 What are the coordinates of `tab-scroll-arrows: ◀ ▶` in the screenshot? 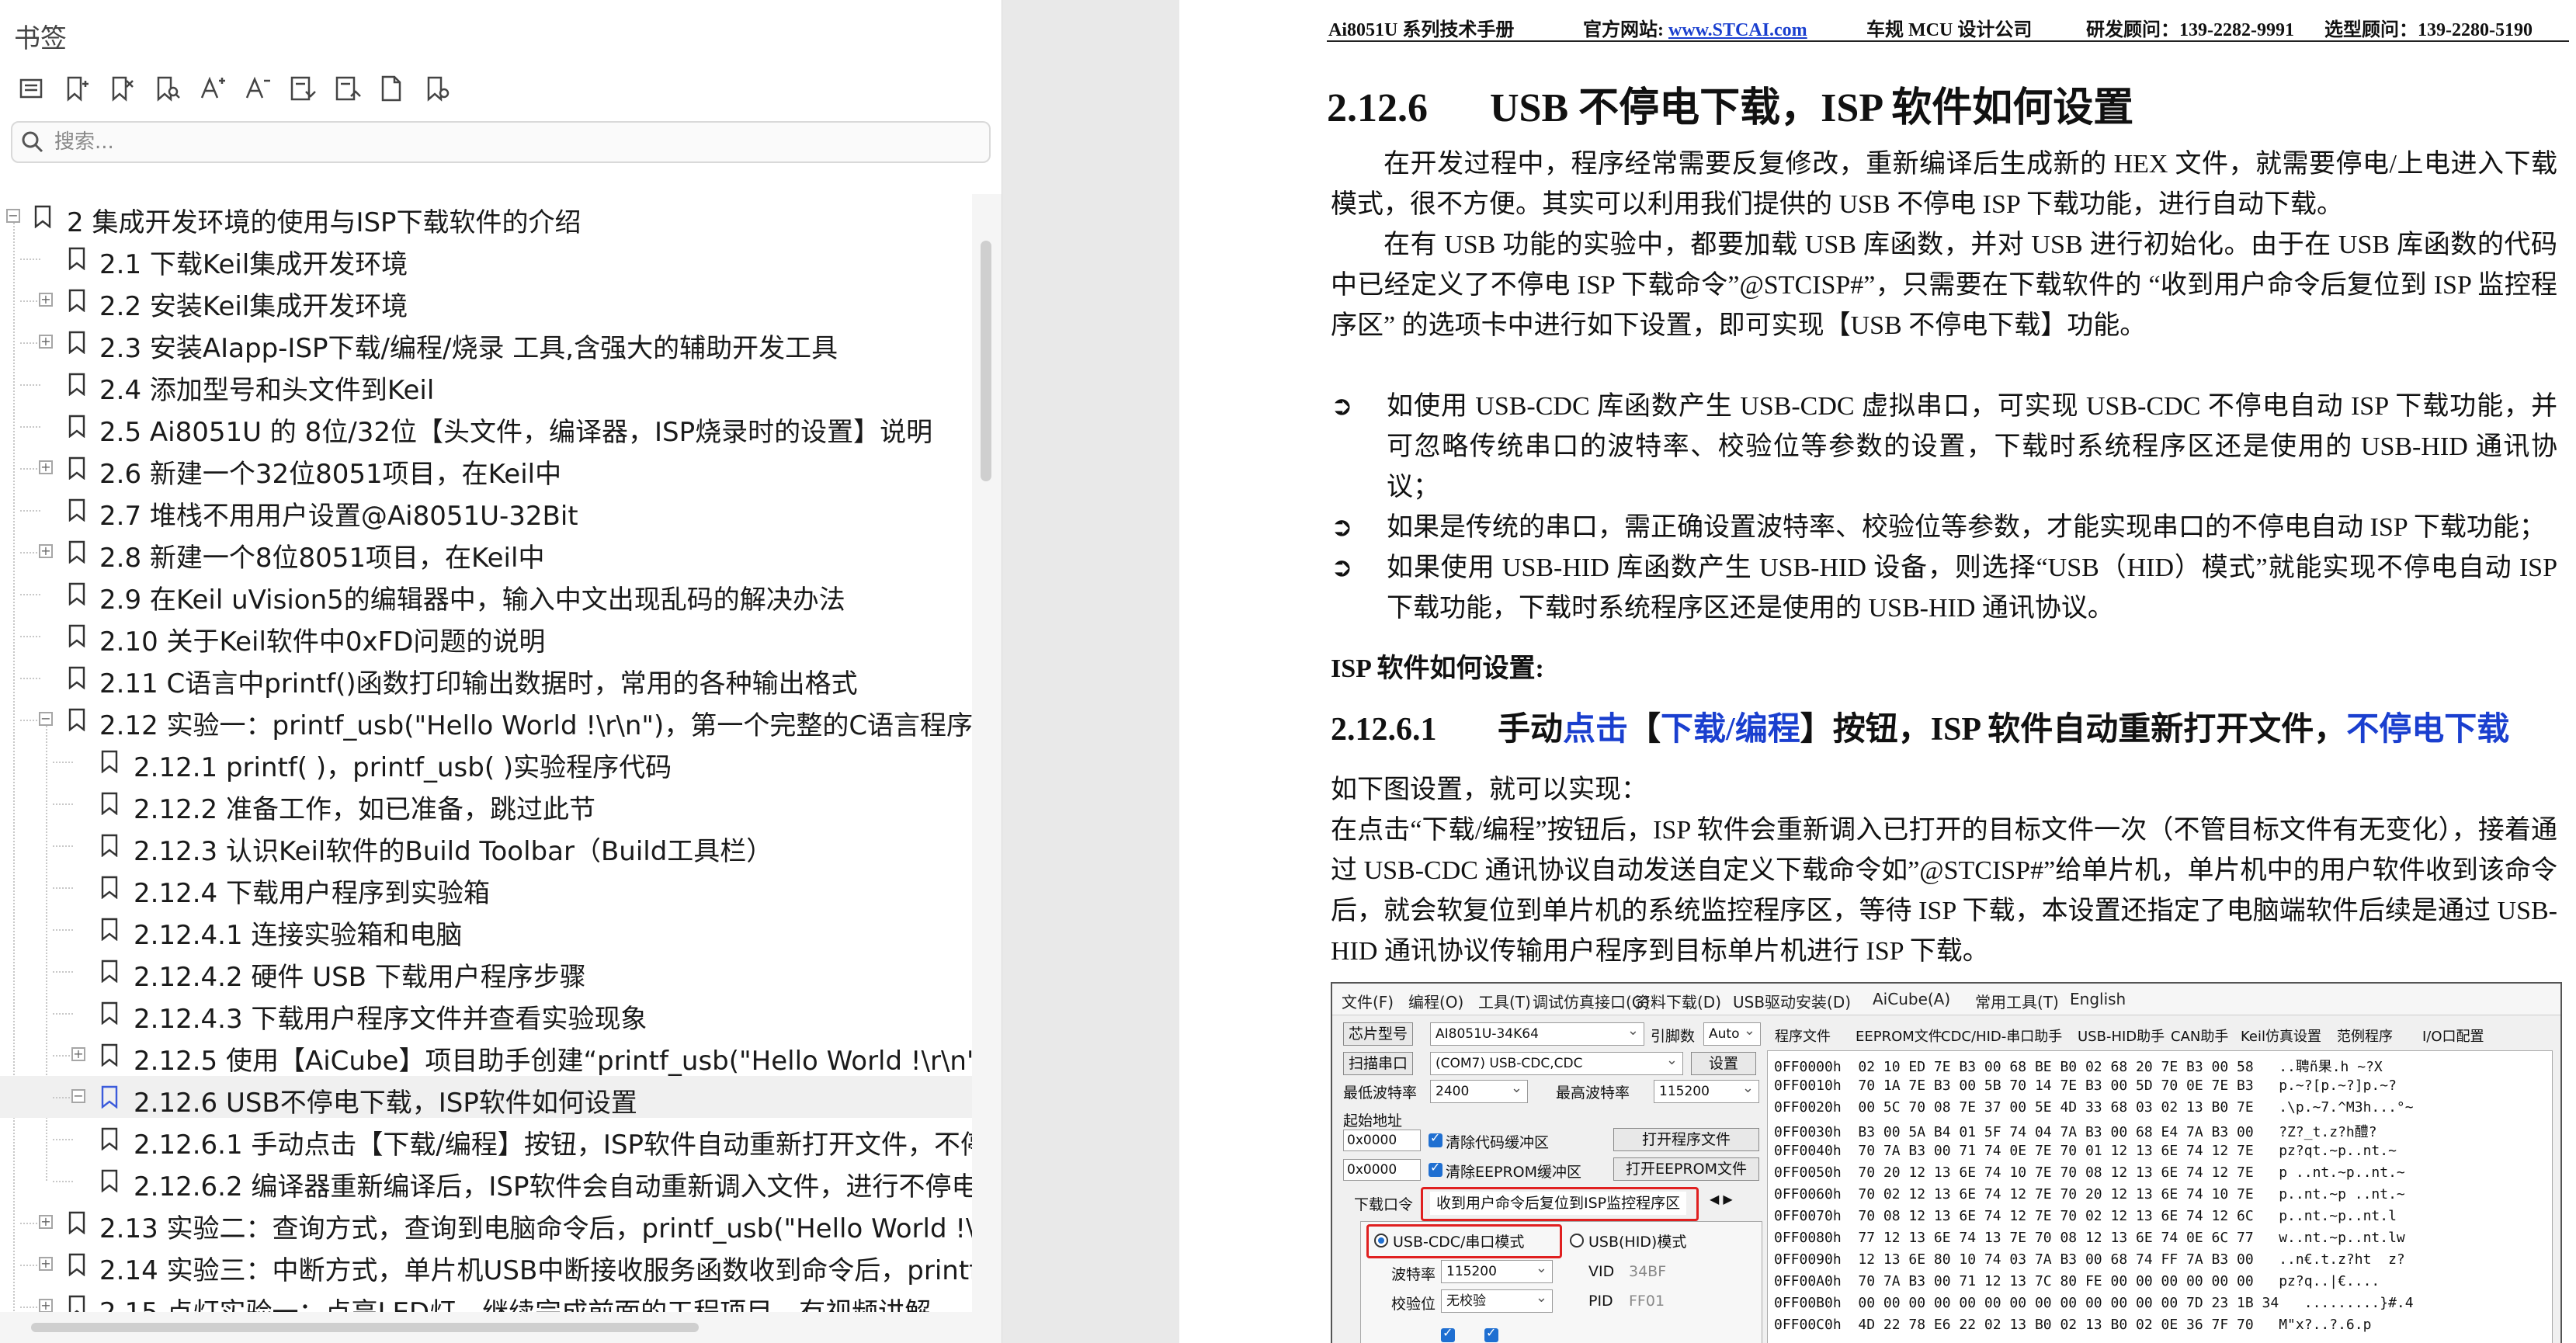 It's located at (1721, 1199).